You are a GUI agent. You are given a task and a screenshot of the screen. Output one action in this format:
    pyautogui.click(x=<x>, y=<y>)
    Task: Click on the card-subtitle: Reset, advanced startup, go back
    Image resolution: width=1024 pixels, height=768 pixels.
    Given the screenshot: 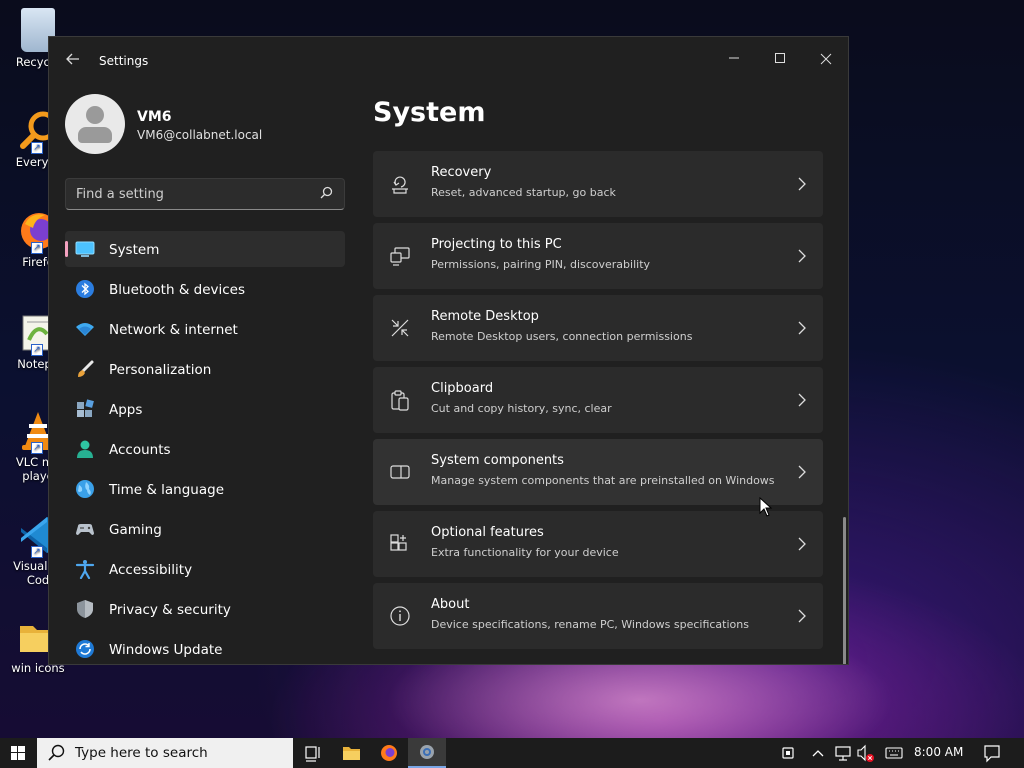 What is the action you would take?
    pyautogui.click(x=523, y=192)
    